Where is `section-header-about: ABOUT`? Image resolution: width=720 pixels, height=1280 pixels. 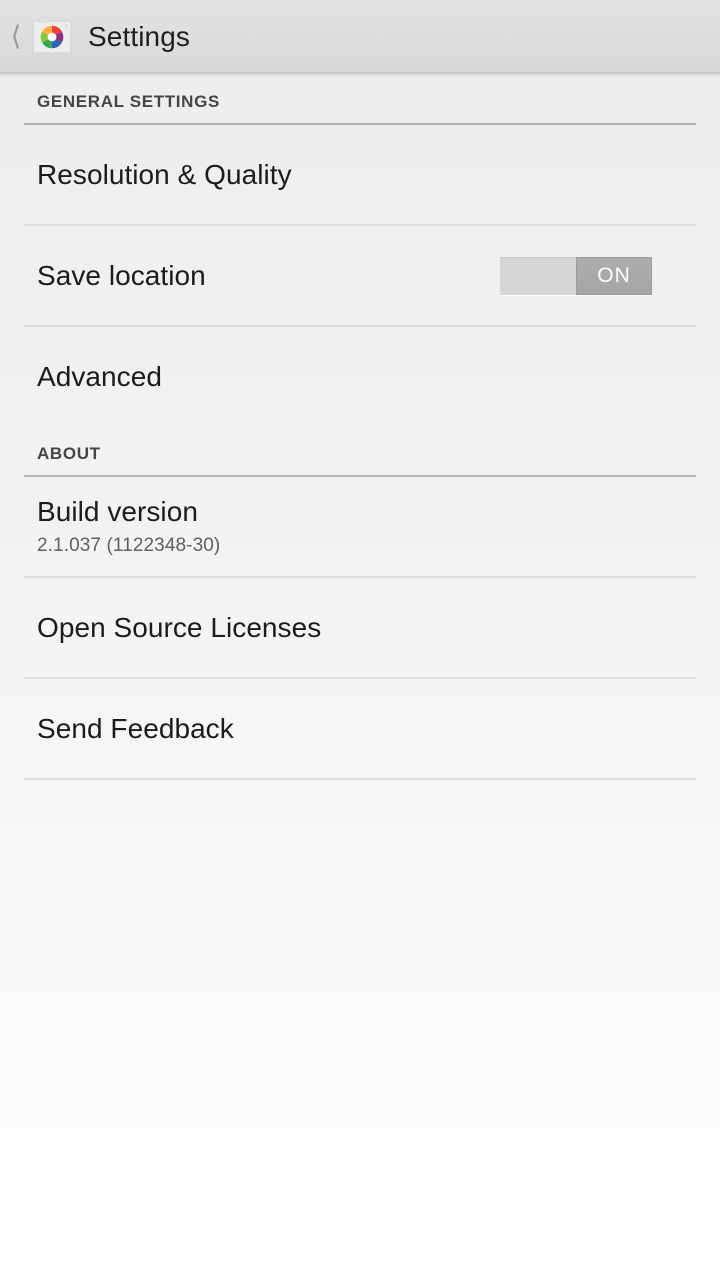
section-header-about: ABOUT is located at coordinates (69, 453).